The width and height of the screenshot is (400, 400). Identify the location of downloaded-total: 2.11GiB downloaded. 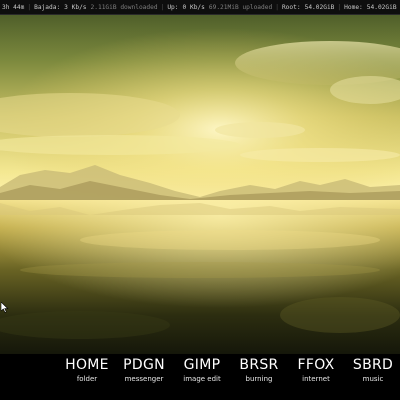
(124, 7).